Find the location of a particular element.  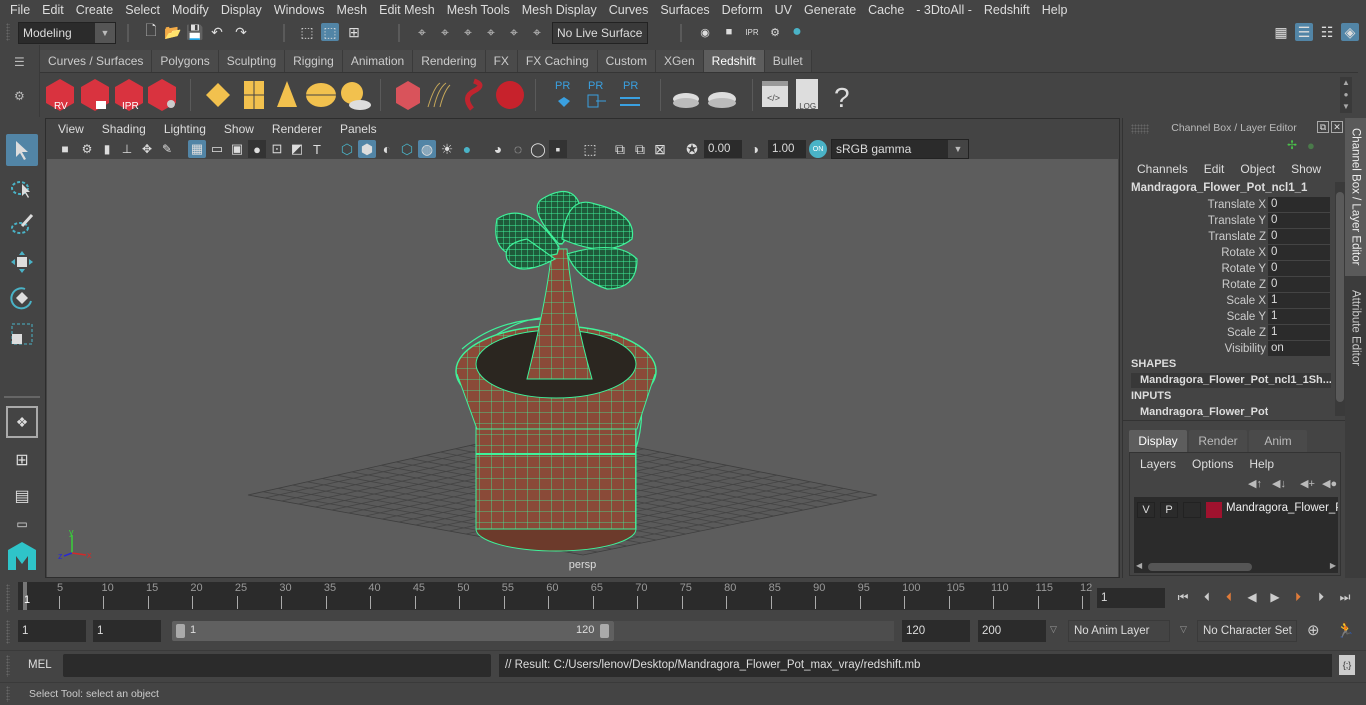

xray-joints-icon: ⧉ is located at coordinates (640, 149).